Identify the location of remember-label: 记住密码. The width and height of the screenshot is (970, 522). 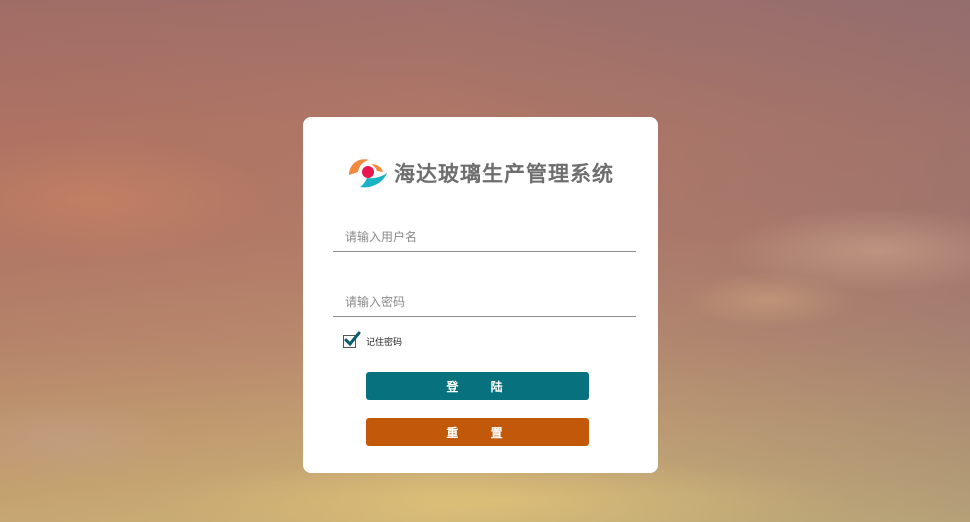
(384, 343).